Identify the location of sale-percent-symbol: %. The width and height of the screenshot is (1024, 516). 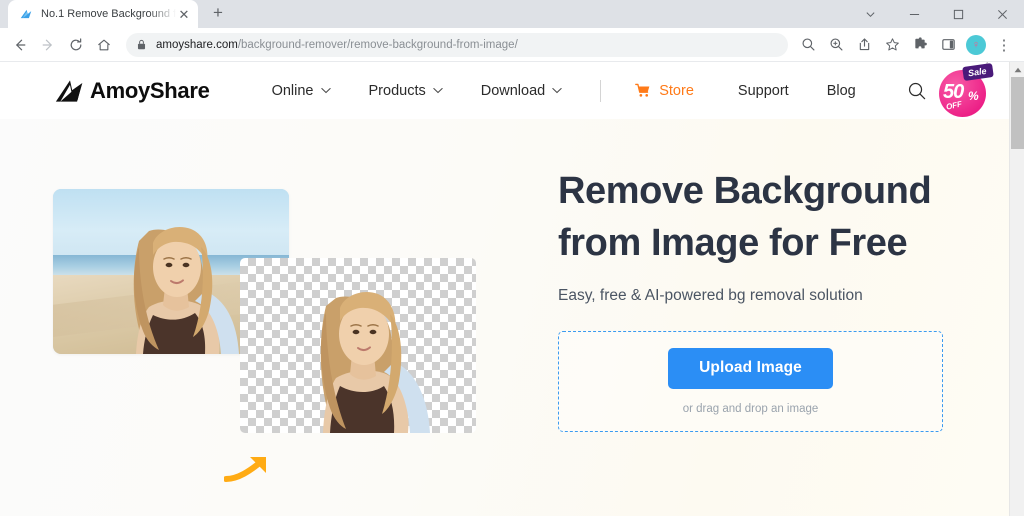
(973, 95).